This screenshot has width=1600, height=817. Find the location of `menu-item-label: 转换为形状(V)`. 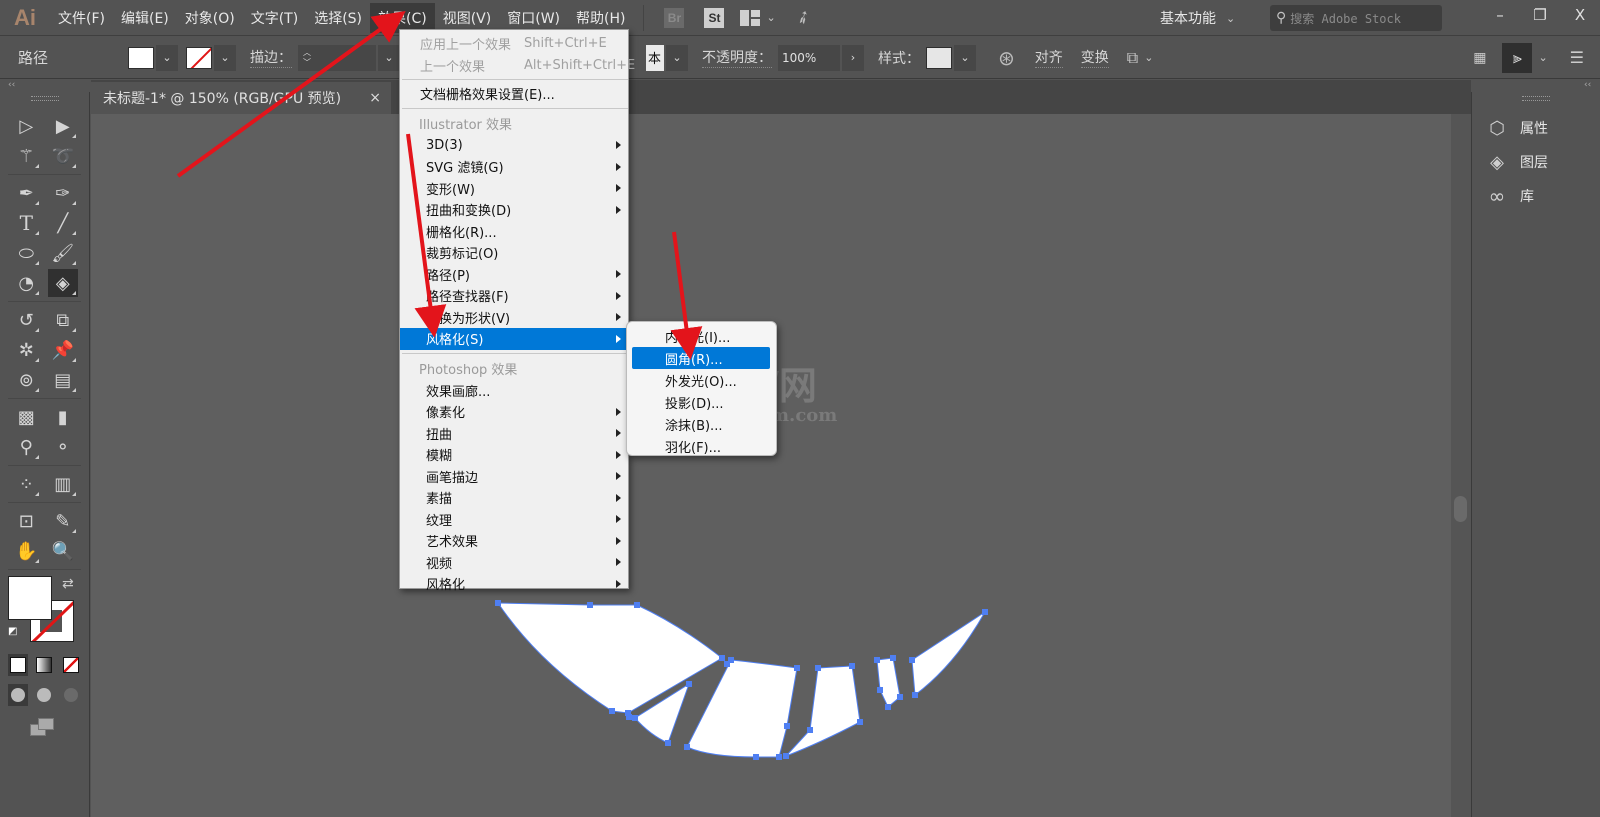

menu-item-label: 转换为形状(V) is located at coordinates (468, 319).